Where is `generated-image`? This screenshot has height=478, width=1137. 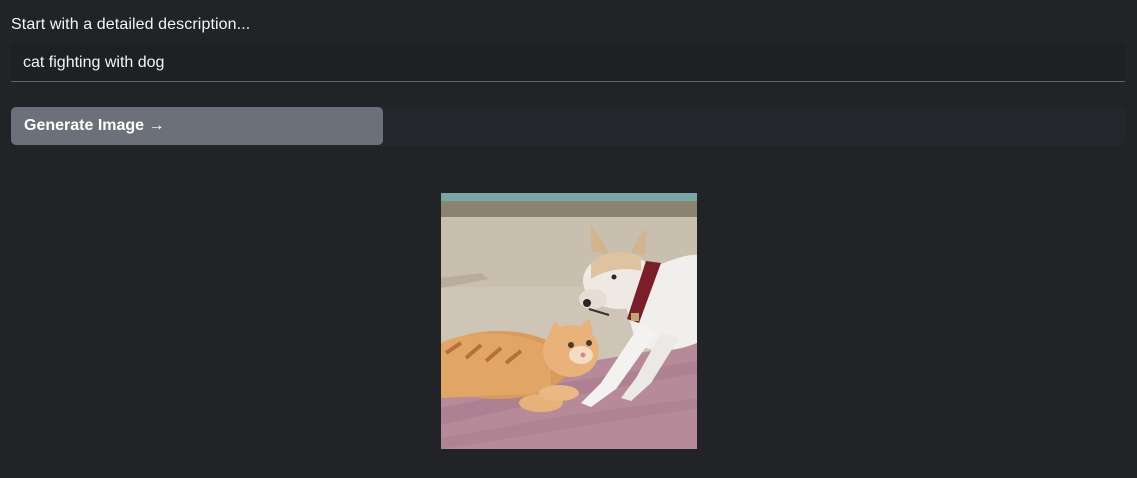
generated-image is located at coordinates (569, 321).